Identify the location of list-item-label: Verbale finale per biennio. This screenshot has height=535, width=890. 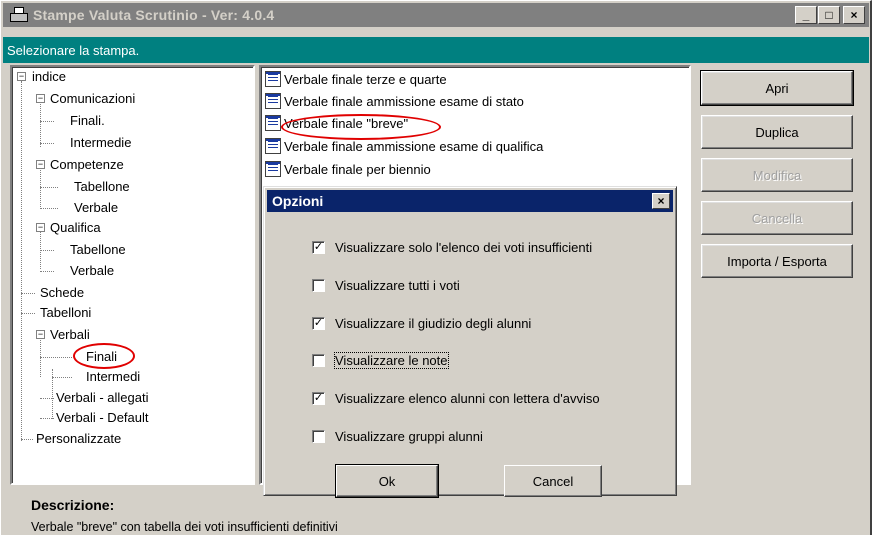
(357, 169).